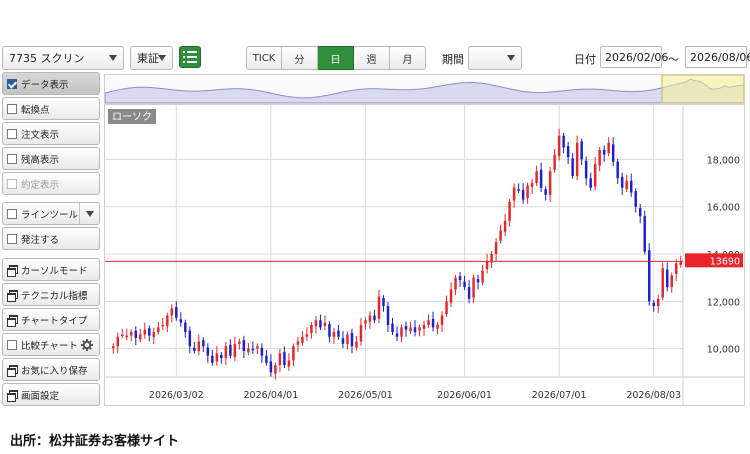 The height and width of the screenshot is (454, 750). I want to click on gear-icon, so click(87, 345).